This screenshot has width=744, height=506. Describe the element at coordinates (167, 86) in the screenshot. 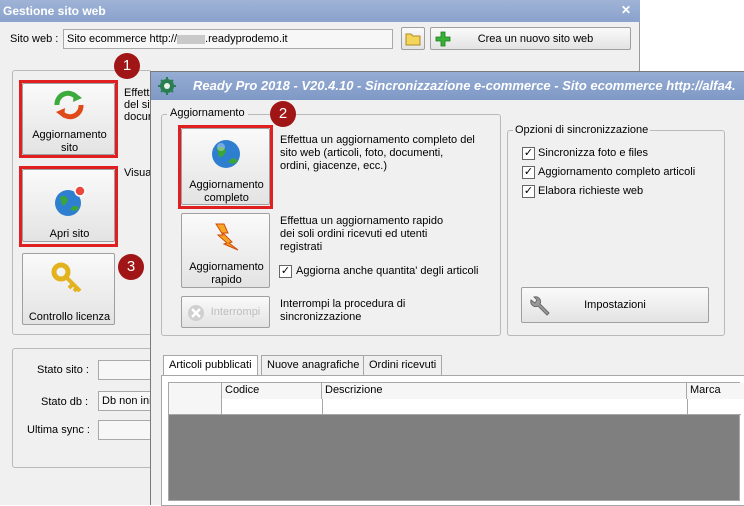

I see `app-icon` at that location.